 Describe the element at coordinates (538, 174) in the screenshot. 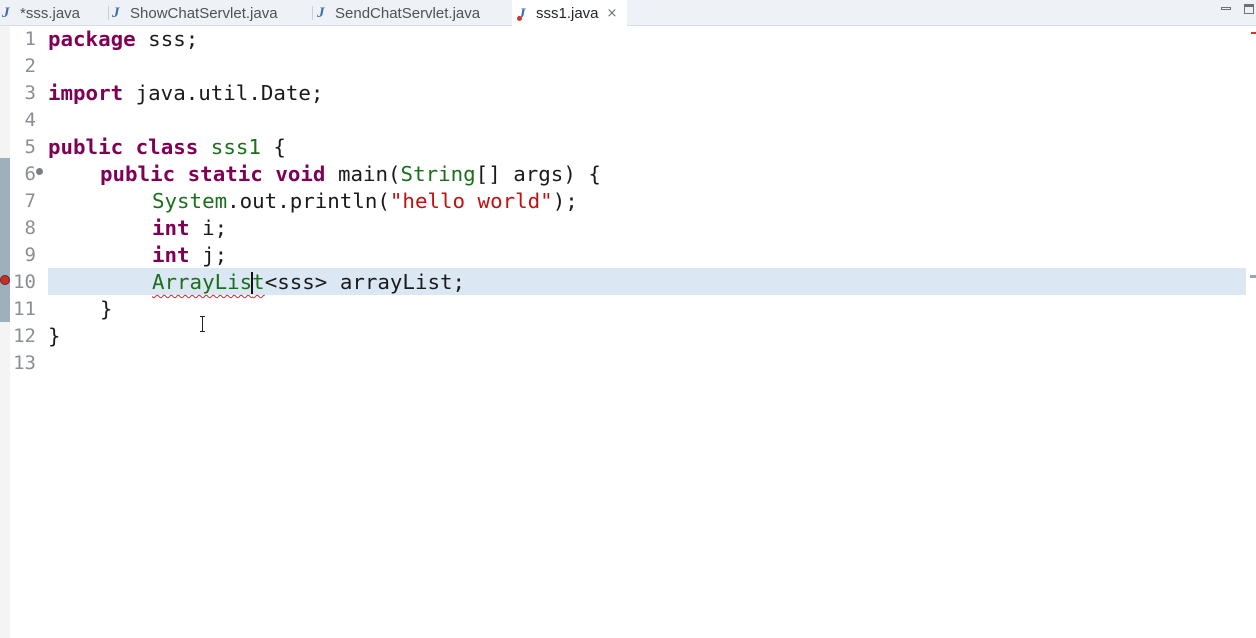

I see `code-text: [] args) {` at that location.